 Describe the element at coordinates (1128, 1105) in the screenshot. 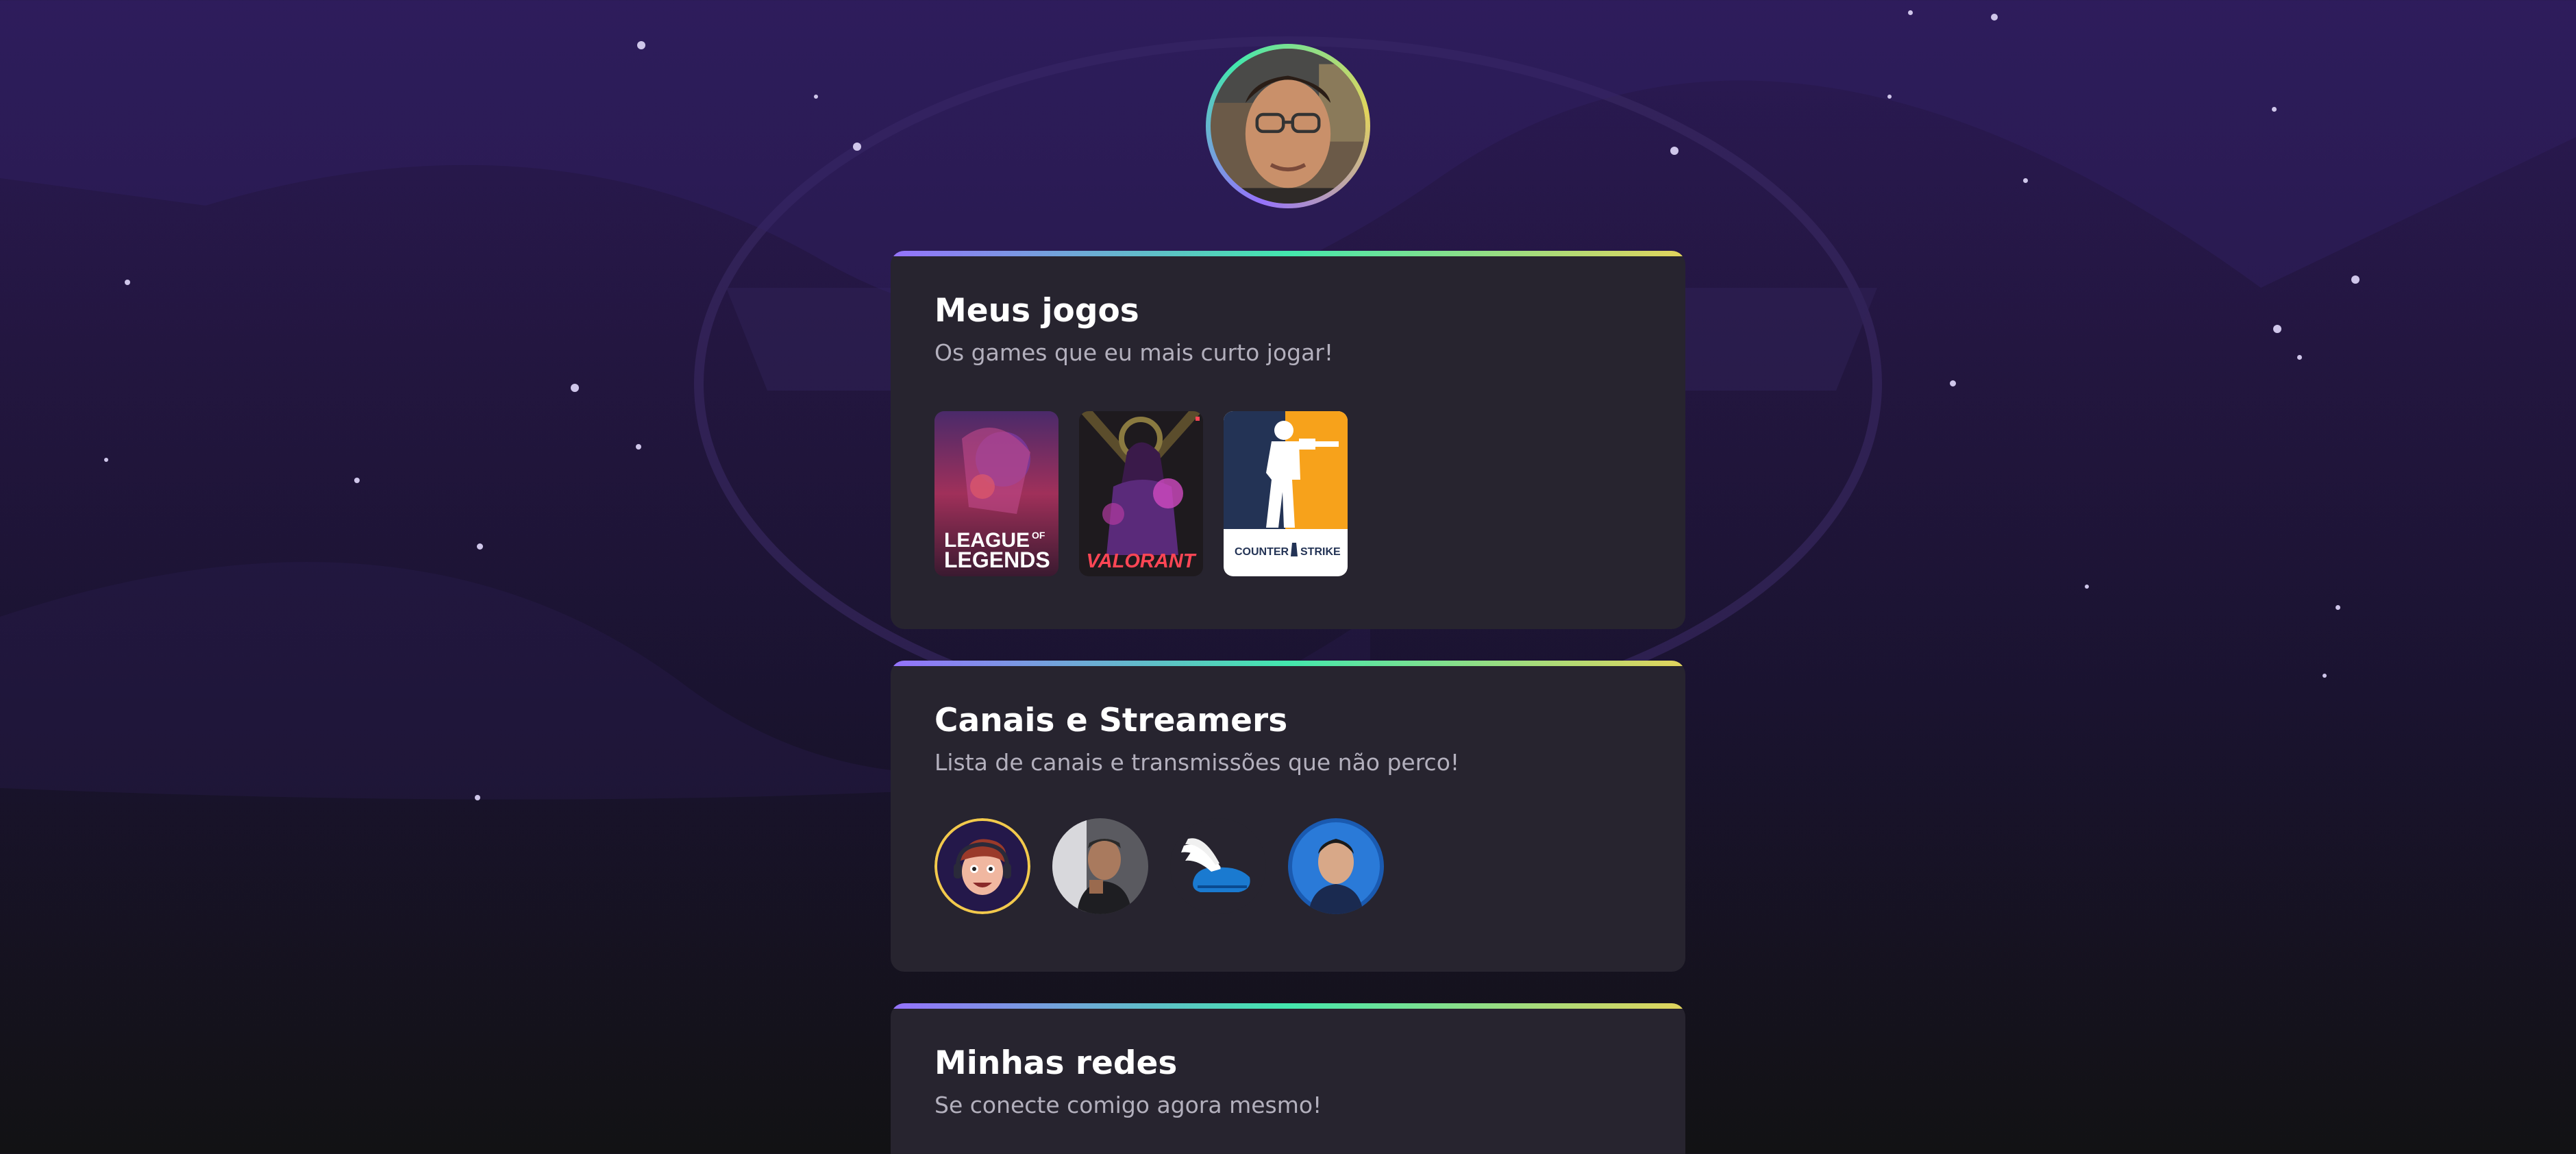

I see `social-subtitle: Se conecte comigo agora mesmo!` at that location.